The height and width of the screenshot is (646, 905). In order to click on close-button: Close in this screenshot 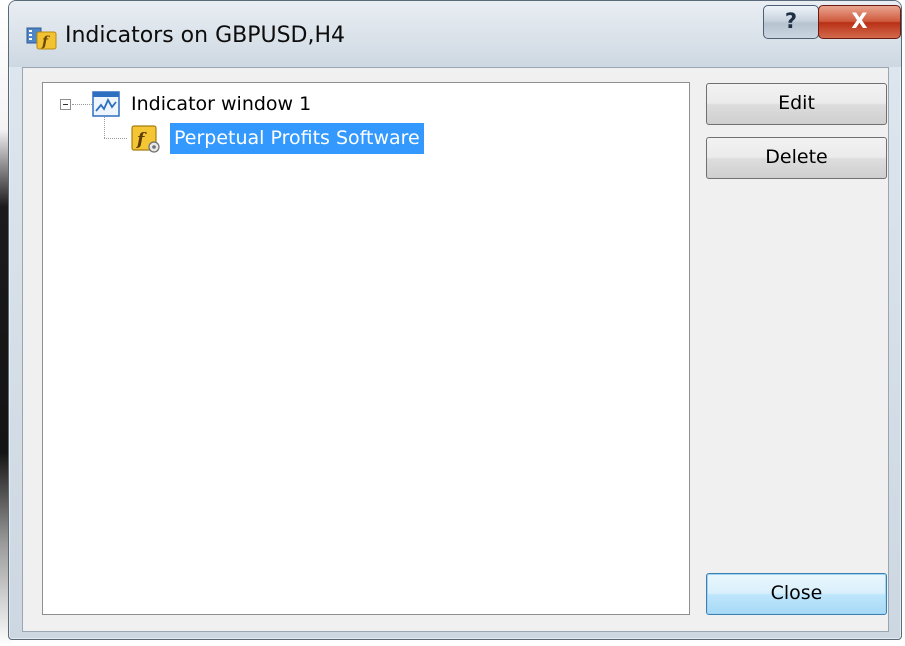, I will do `click(796, 594)`.